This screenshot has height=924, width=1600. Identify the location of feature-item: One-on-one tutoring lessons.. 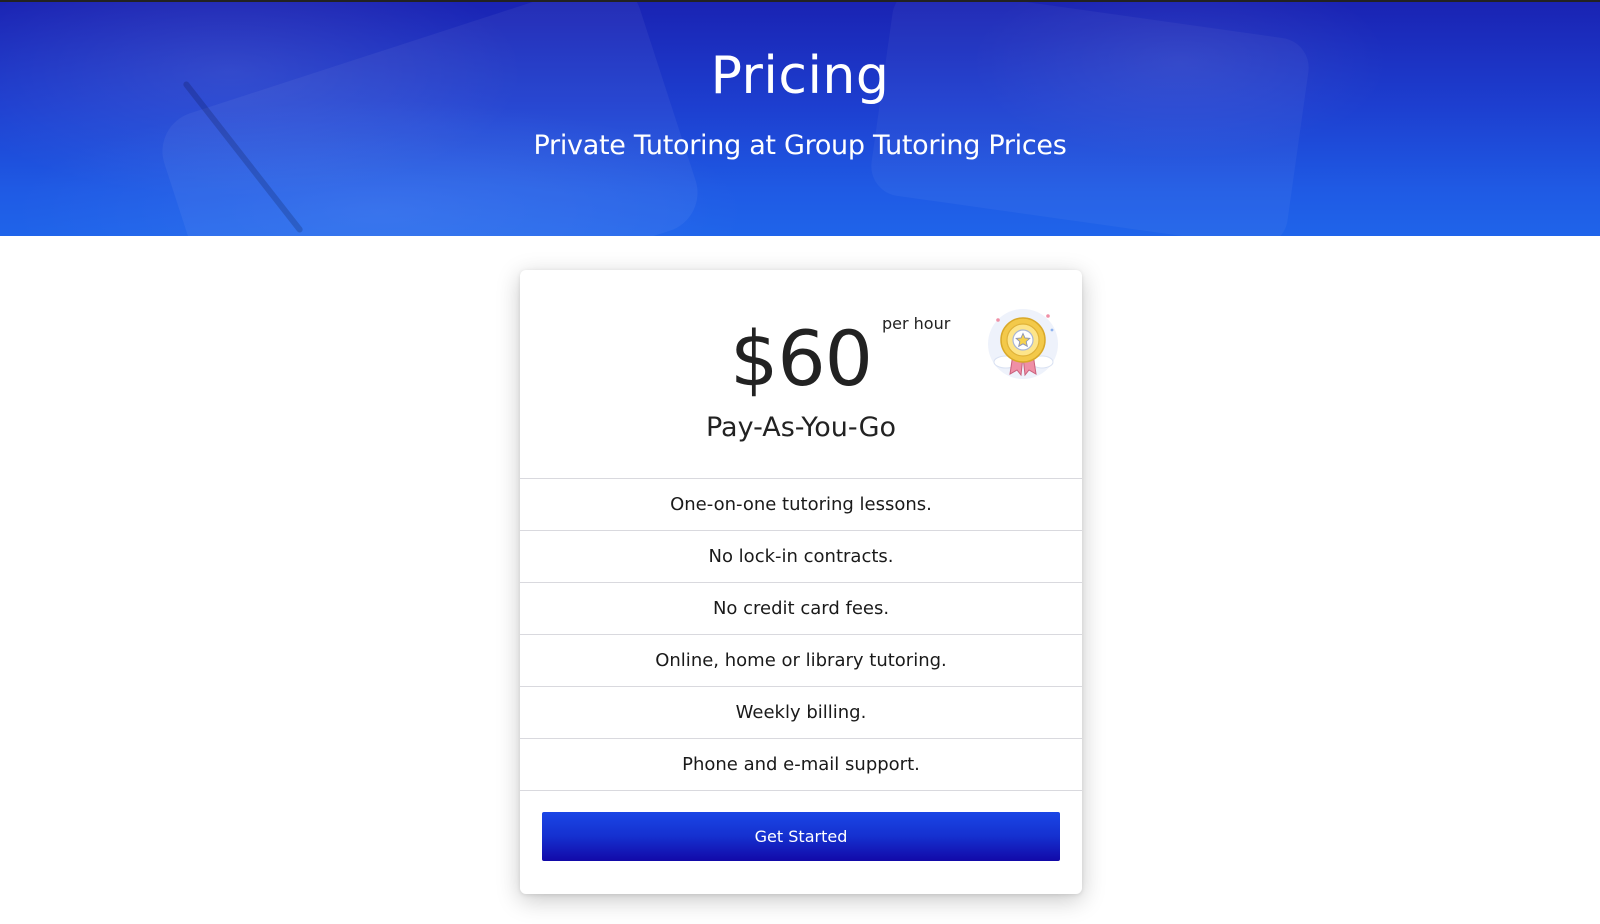
(801, 504).